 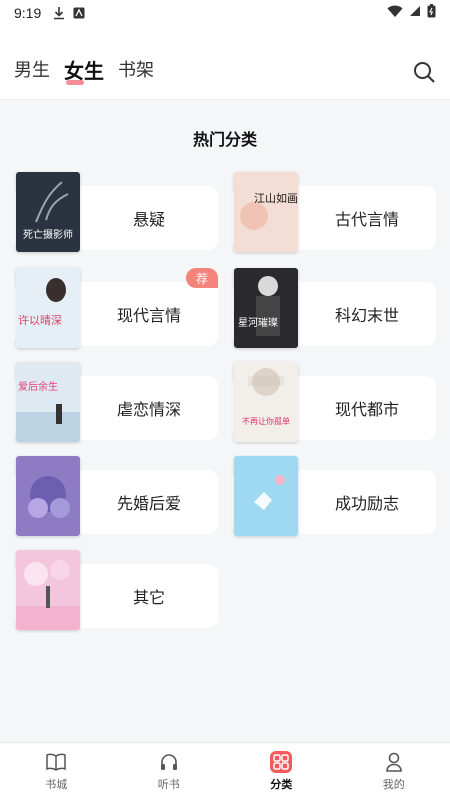 I want to click on tab-female: 女生, so click(x=84, y=72).